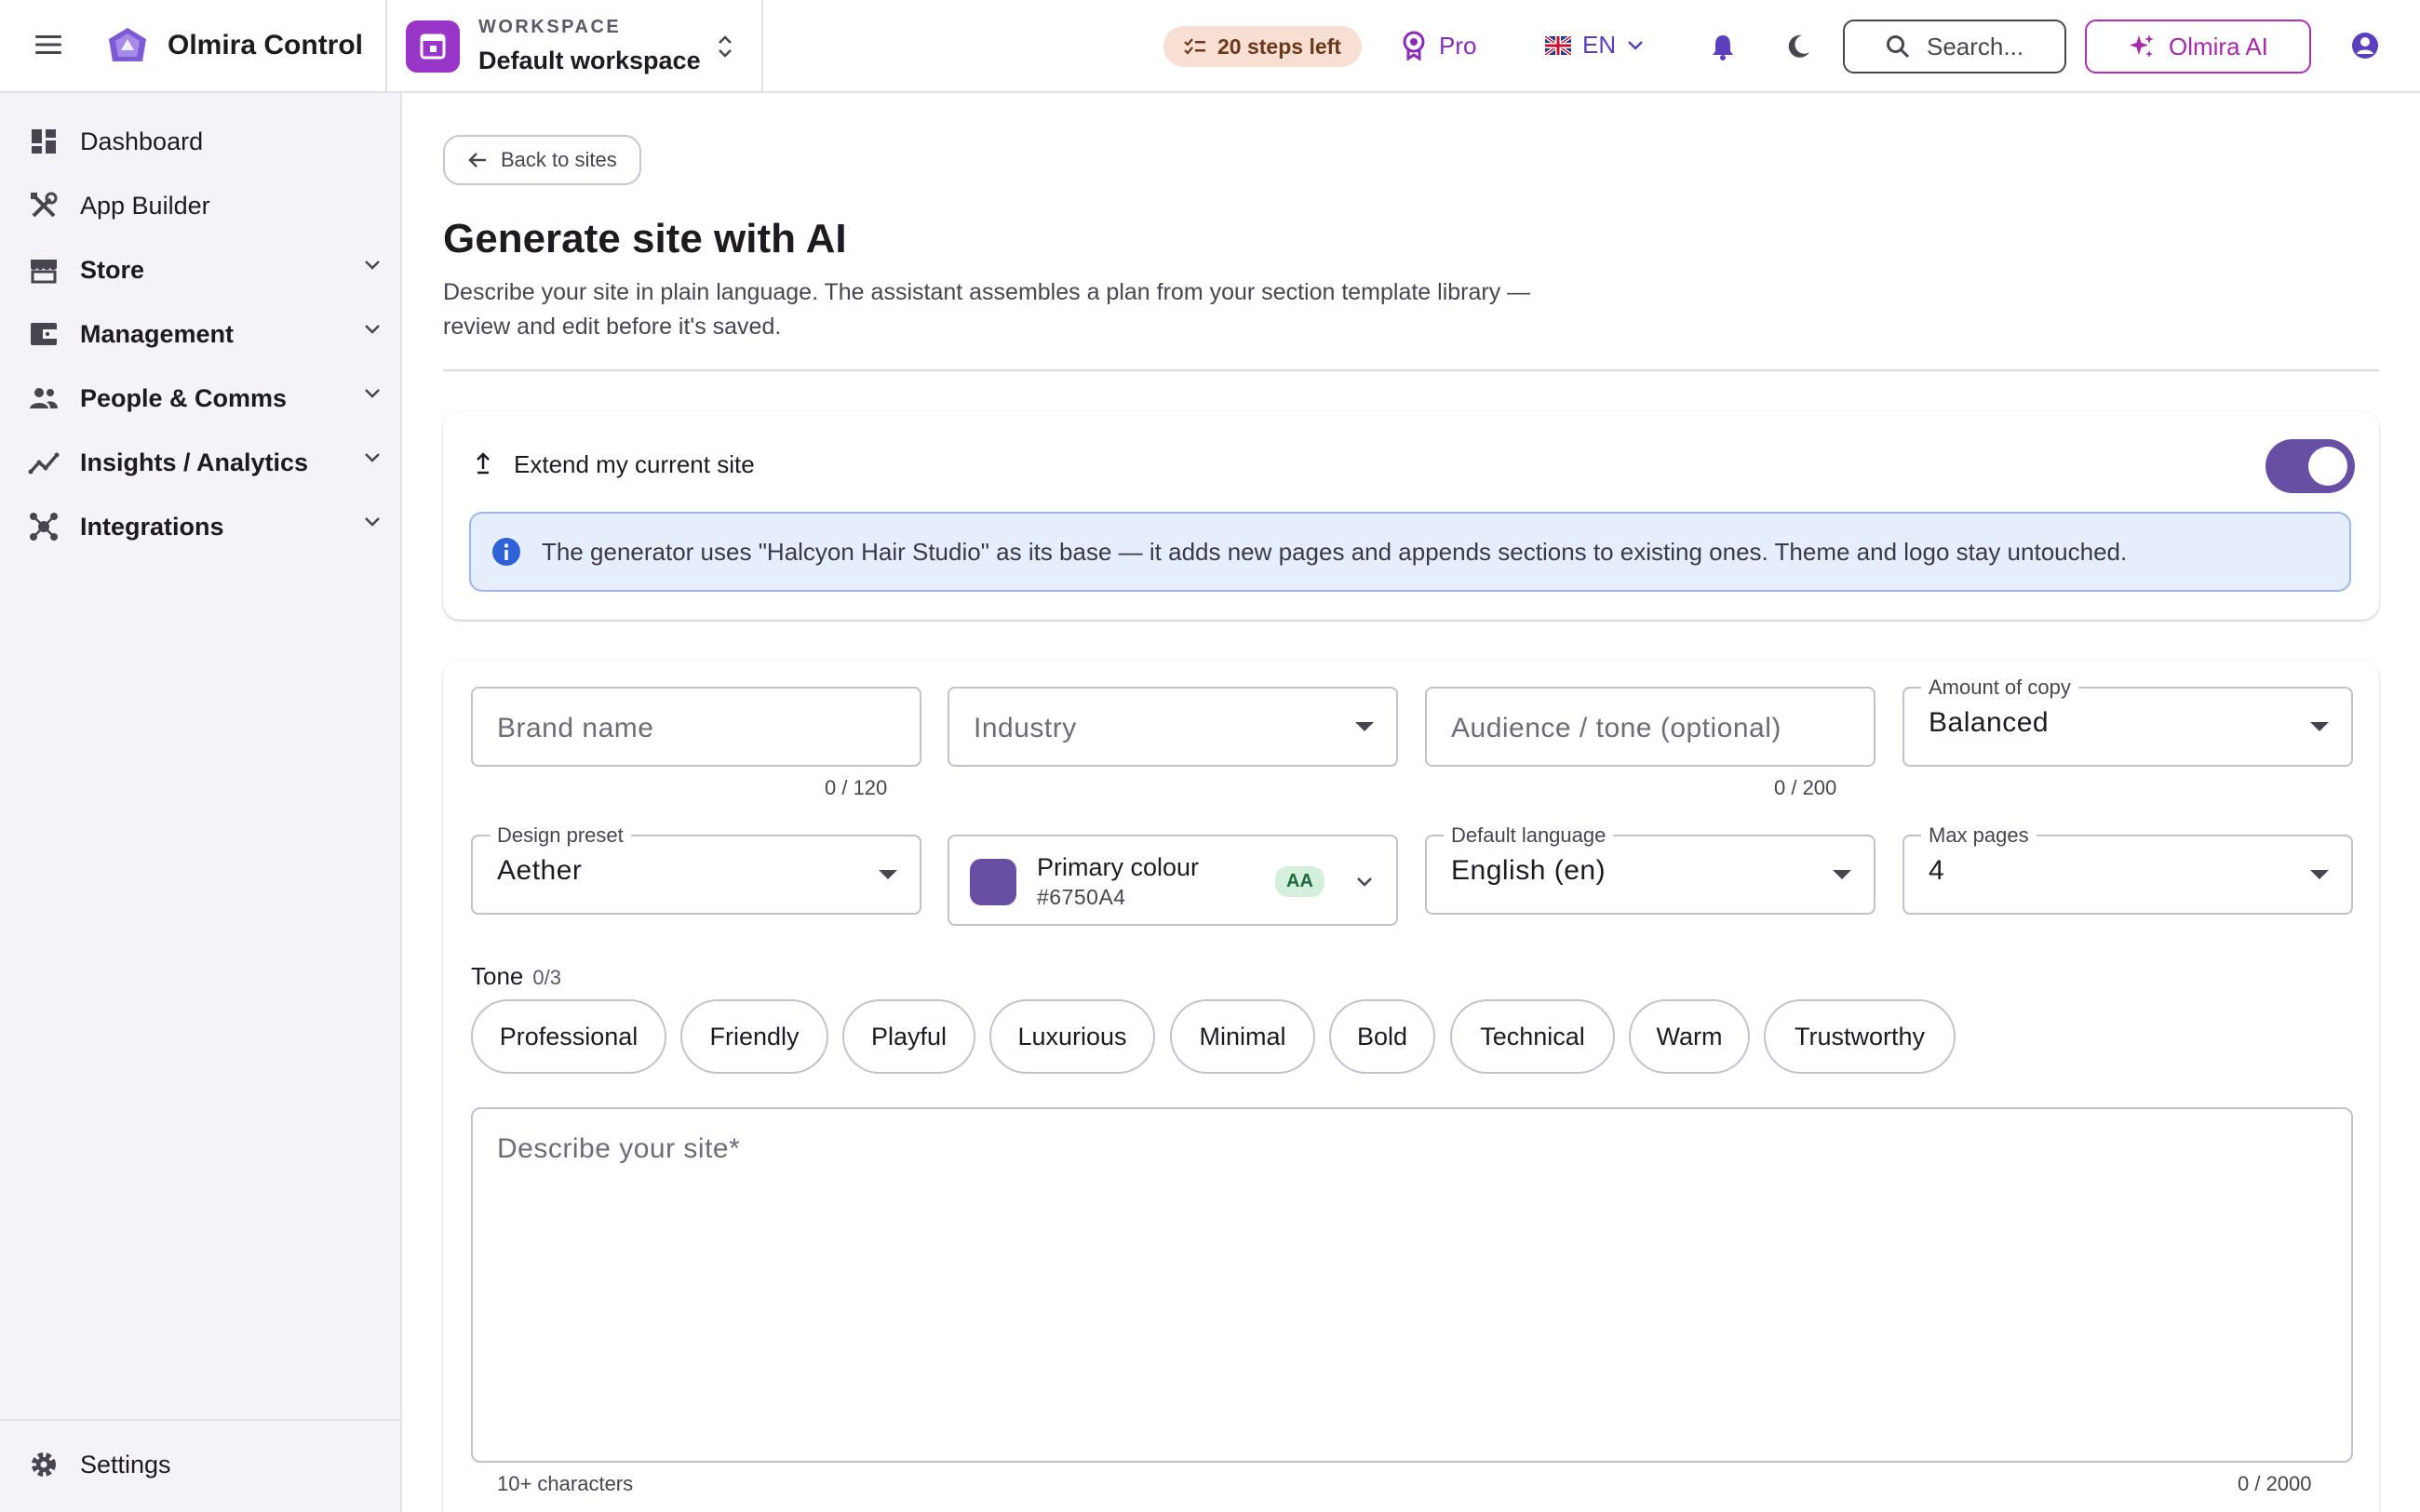 This screenshot has height=1512, width=2420. What do you see at coordinates (433, 46) in the screenshot?
I see `calendar-icon` at bounding box center [433, 46].